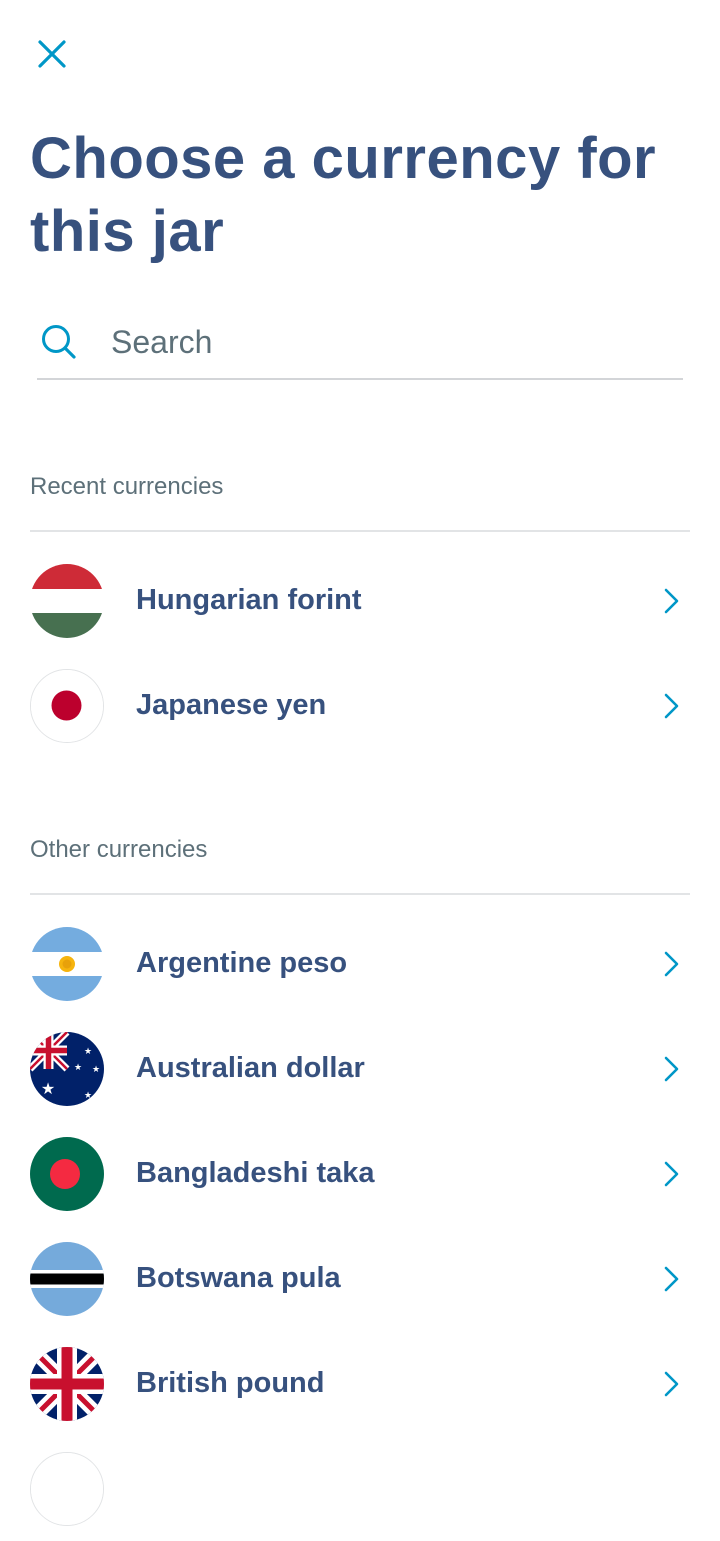 Image resolution: width=720 pixels, height=1541 pixels. What do you see at coordinates (250, 1068) in the screenshot?
I see `currency-name: Australian dollar` at bounding box center [250, 1068].